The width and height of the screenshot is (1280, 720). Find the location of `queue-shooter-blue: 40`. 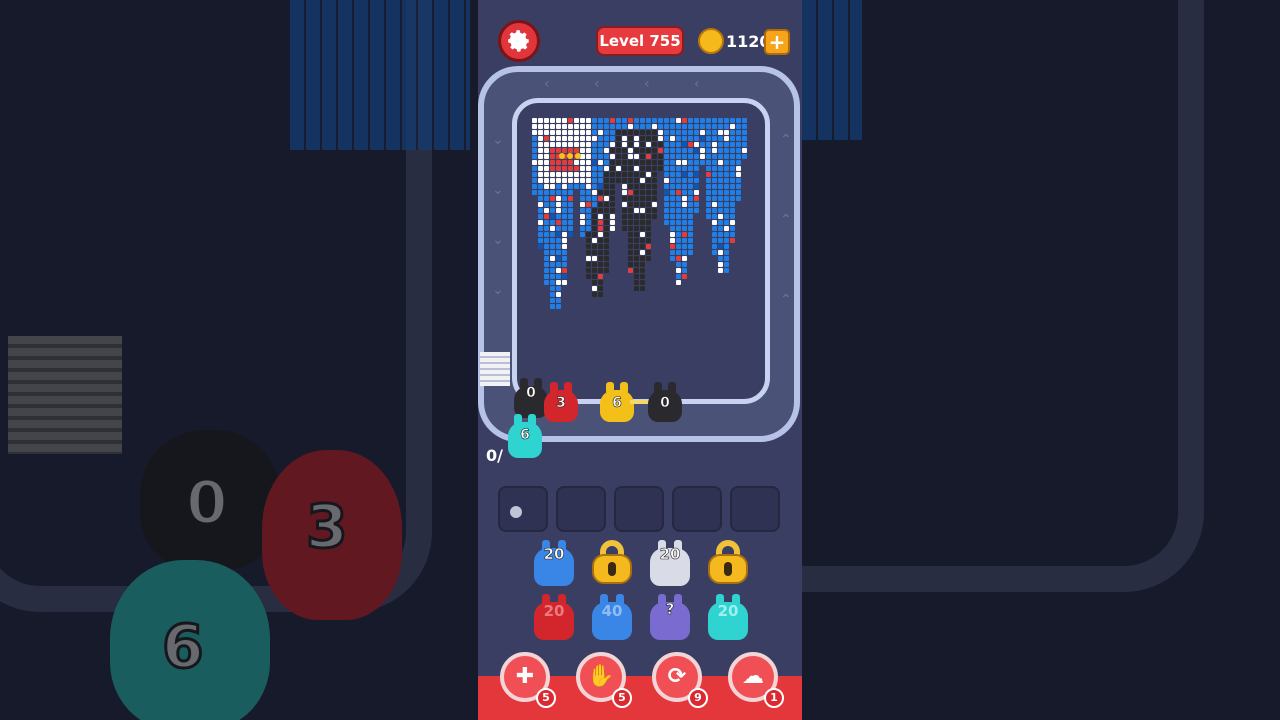

queue-shooter-blue: 40 is located at coordinates (612, 617).